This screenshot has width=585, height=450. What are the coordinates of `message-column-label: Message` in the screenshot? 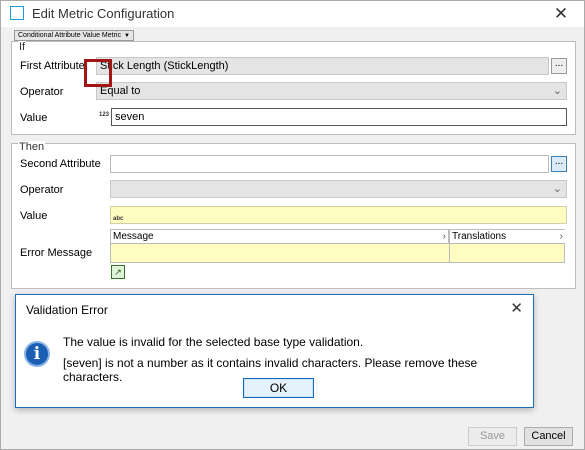 It's located at (133, 236).